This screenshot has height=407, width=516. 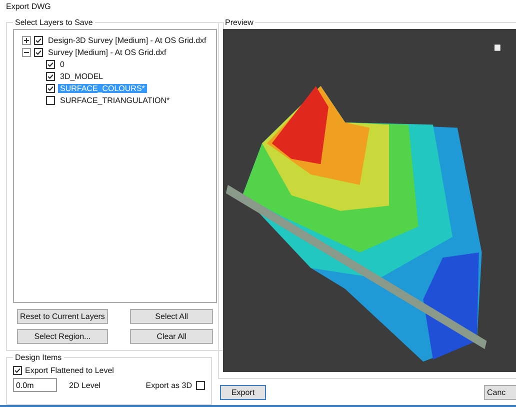 What do you see at coordinates (500, 392) in the screenshot?
I see `cancel-button: Canc` at bounding box center [500, 392].